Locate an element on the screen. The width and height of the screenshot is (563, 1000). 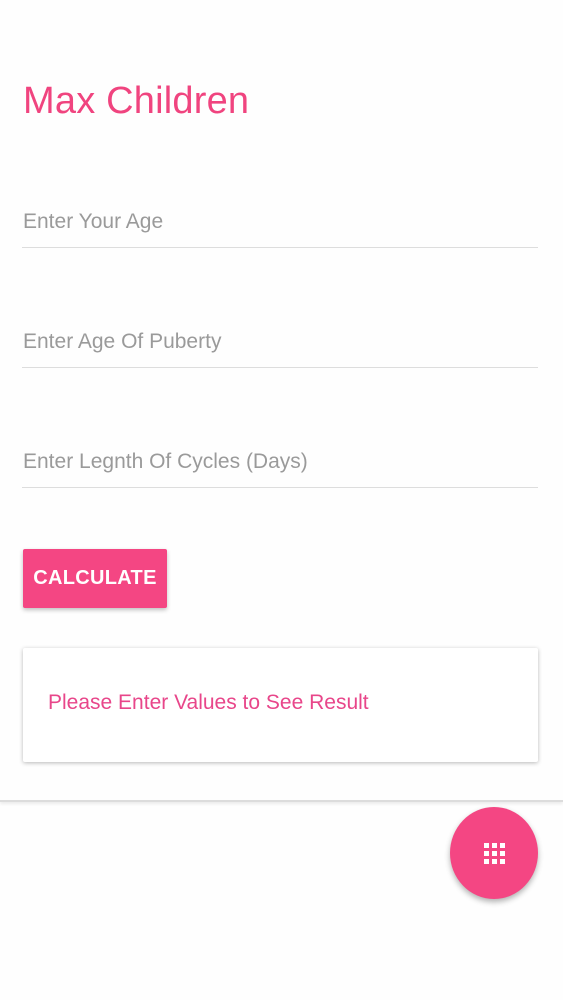
puberty-age-input is located at coordinates (280, 338).